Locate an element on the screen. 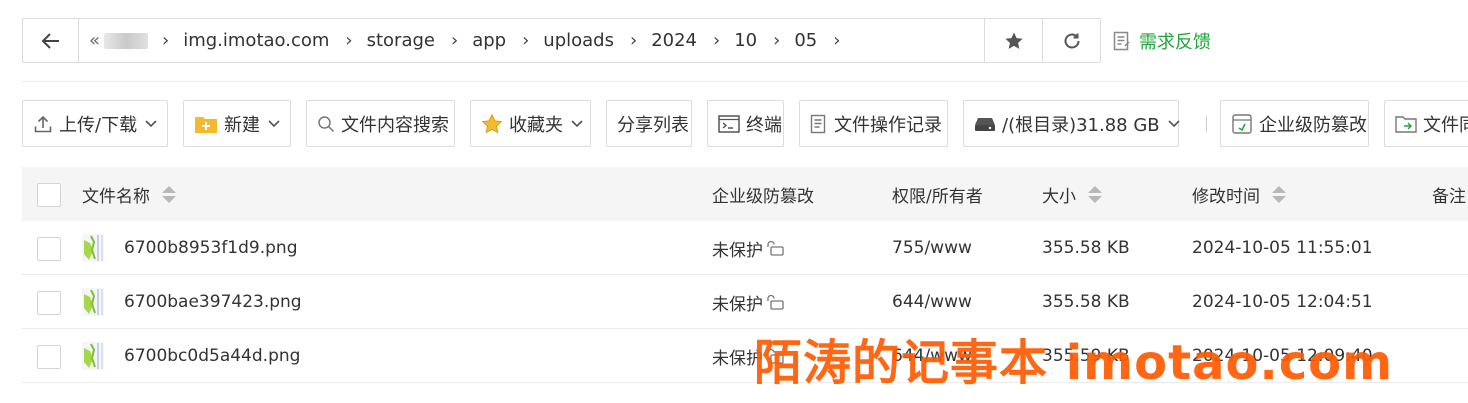 The height and width of the screenshot is (403, 1468). favorite-star-icon is located at coordinates (492, 123).